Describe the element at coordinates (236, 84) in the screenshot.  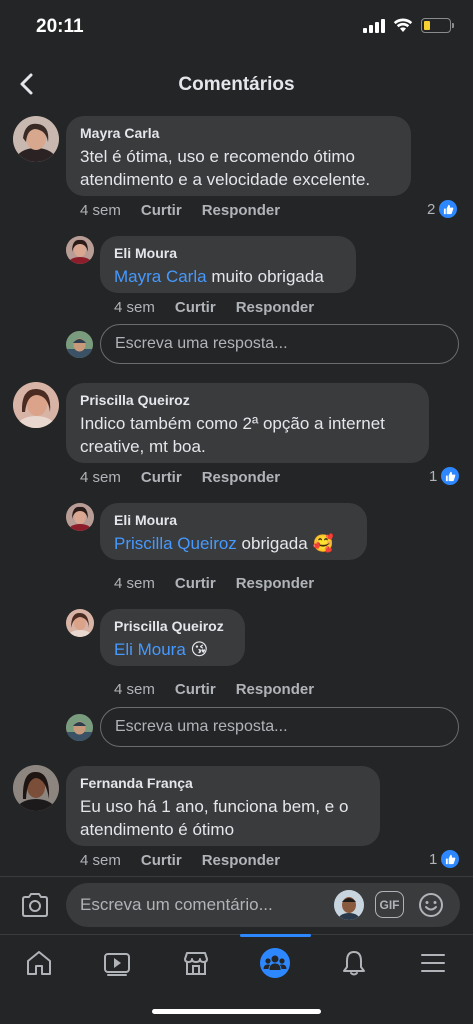
I see `page-title: Comentários` at that location.